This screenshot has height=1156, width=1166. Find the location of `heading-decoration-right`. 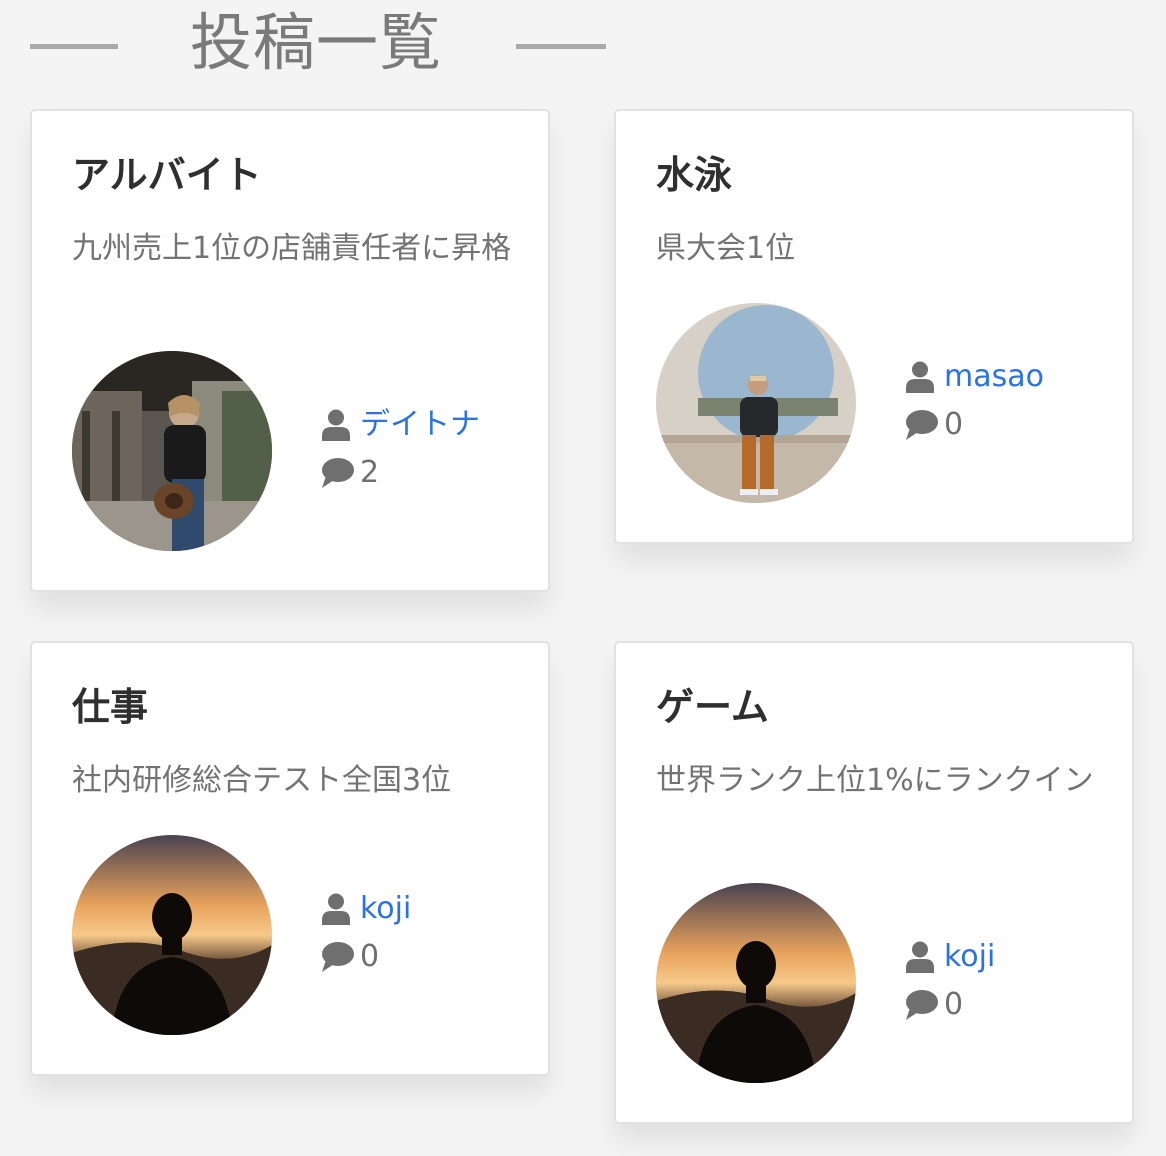

heading-decoration-right is located at coordinates (561, 46).